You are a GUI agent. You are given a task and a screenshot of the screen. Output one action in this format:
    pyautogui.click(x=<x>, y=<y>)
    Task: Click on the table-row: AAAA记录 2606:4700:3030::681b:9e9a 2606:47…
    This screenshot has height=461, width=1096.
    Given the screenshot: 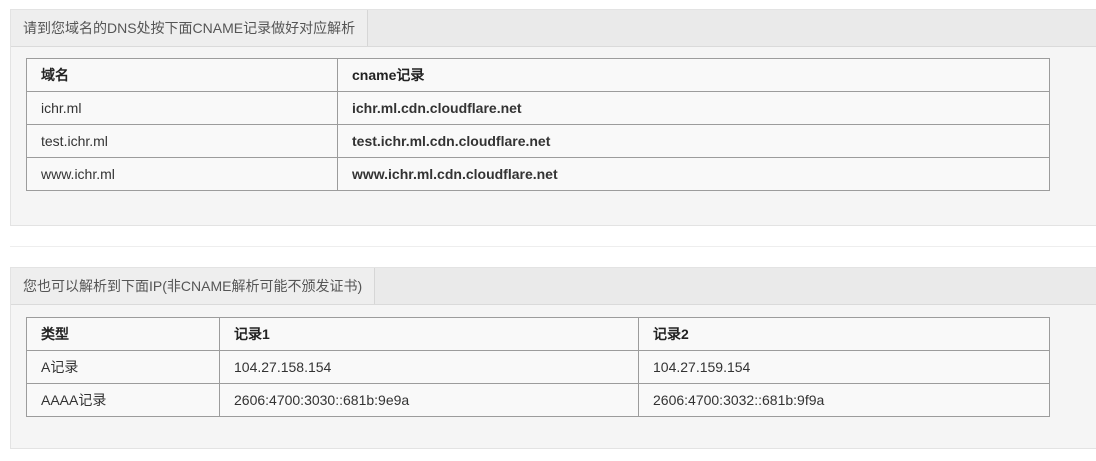 What is the action you would take?
    pyautogui.click(x=538, y=400)
    